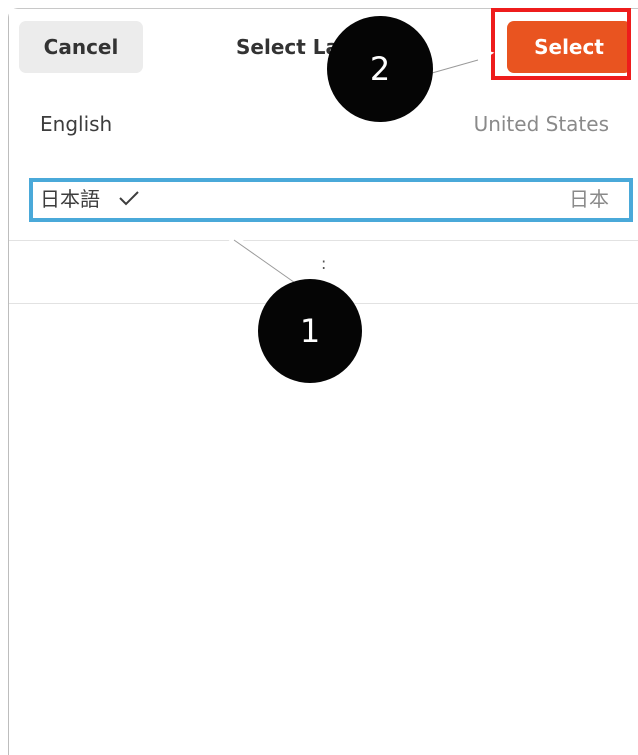 The image size is (638, 755). I want to click on more-options-icon: :, so click(324, 263).